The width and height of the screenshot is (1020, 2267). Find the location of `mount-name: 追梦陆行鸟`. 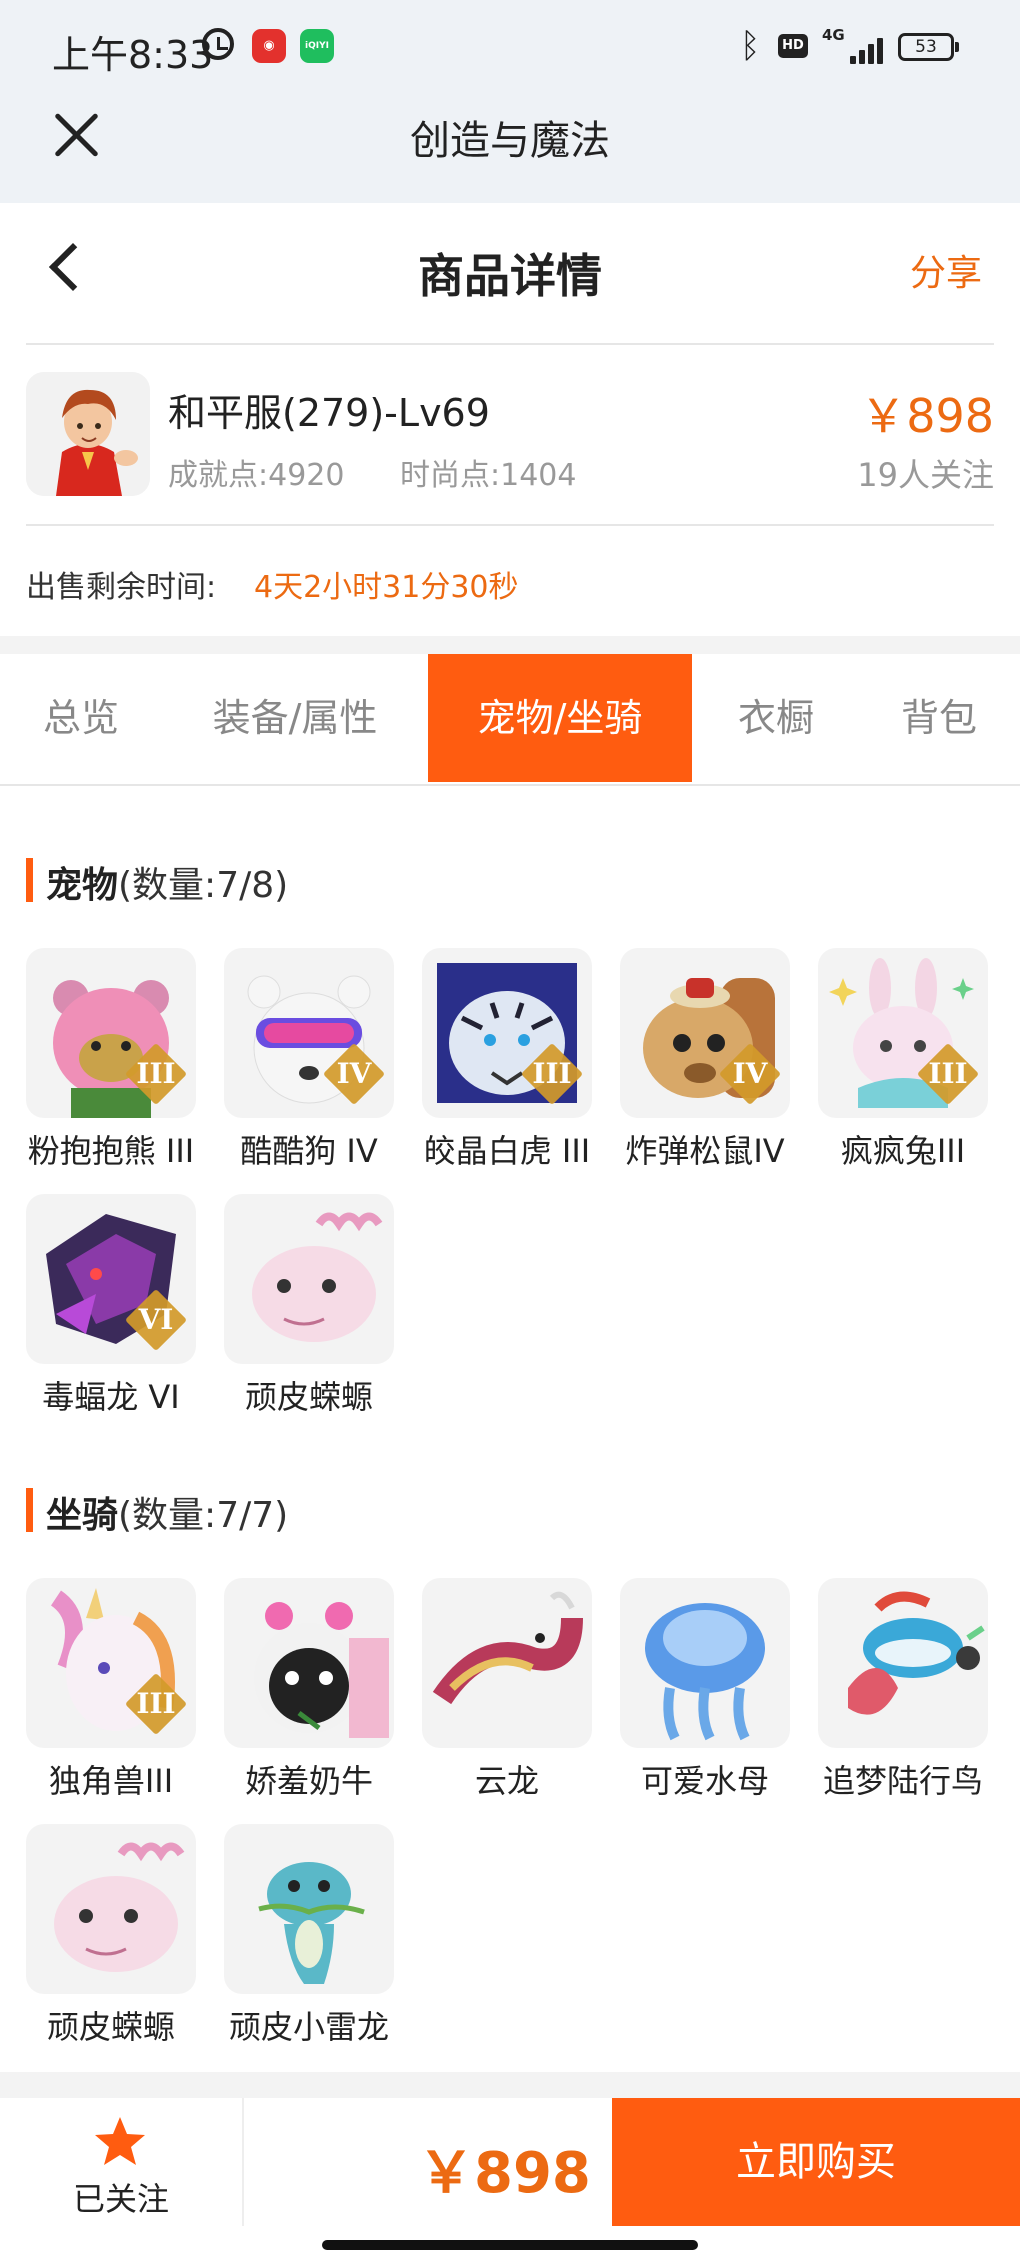

mount-name: 追梦陆行鸟 is located at coordinates (902, 1781).